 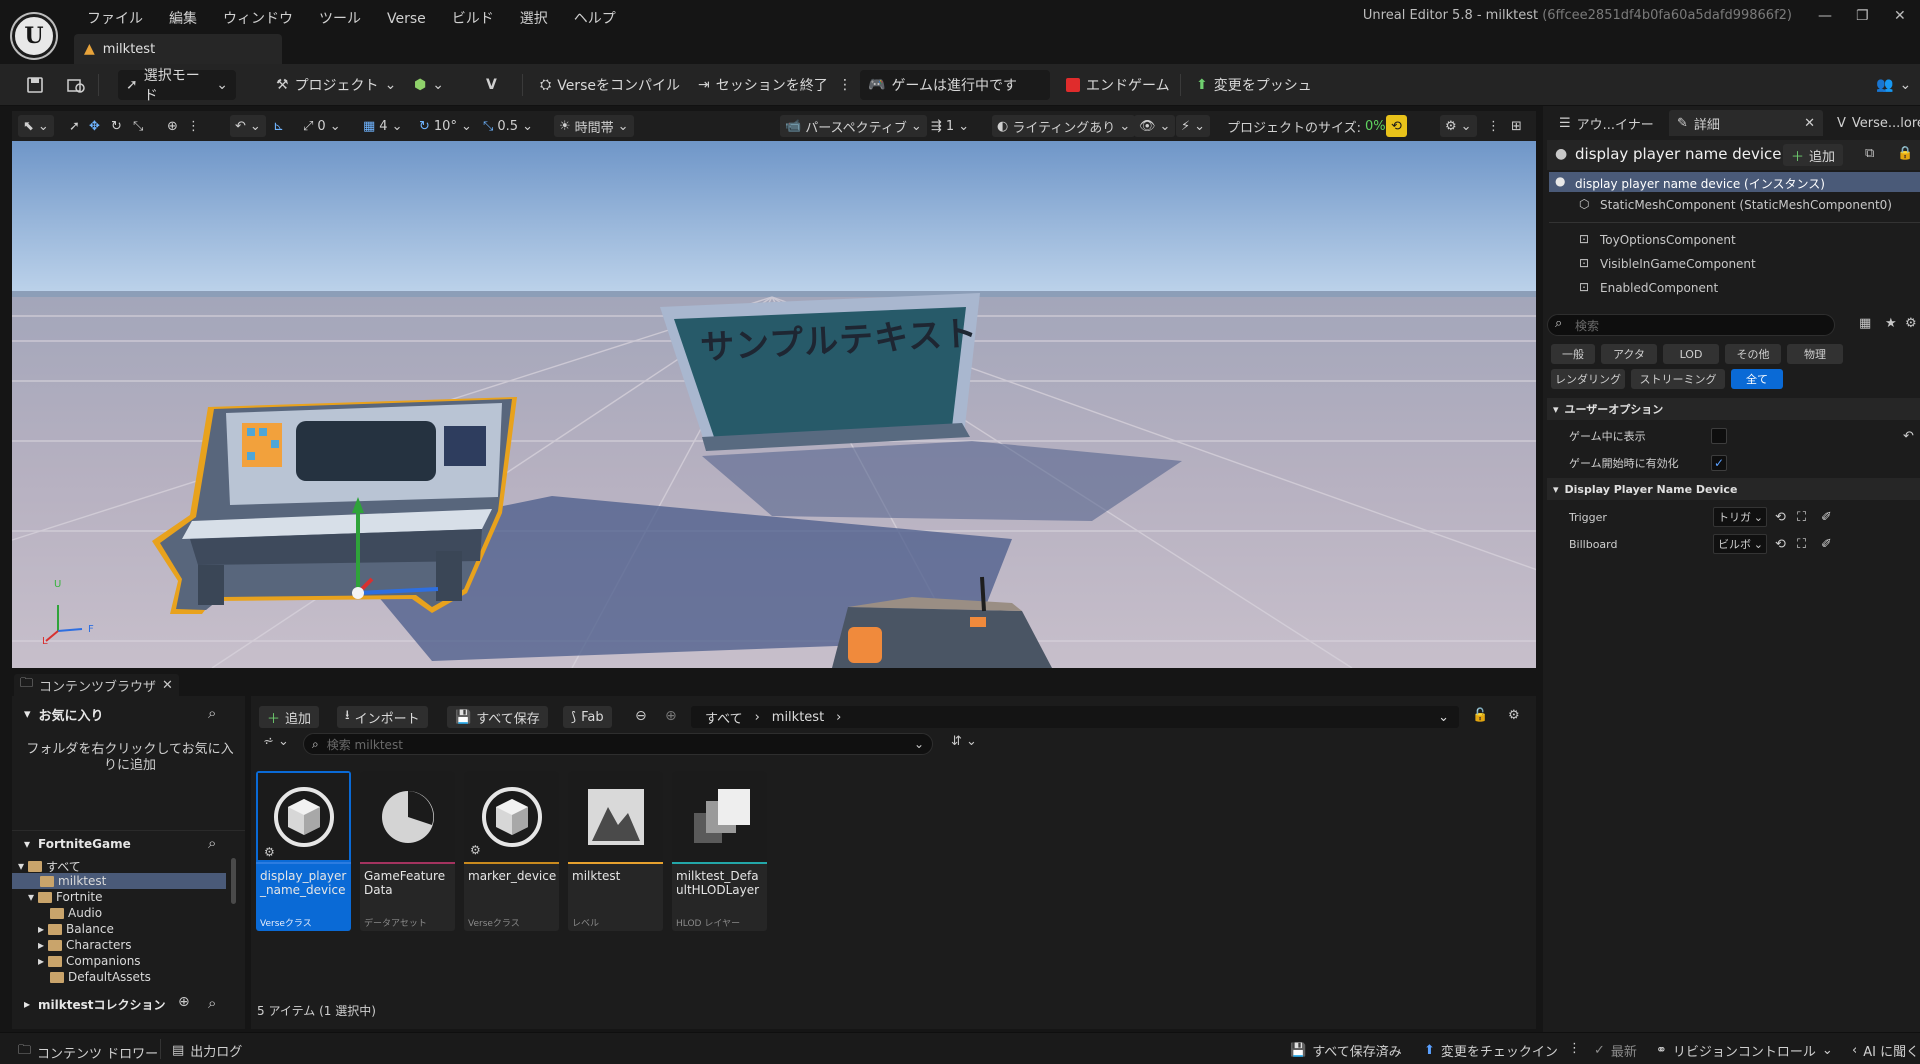 What do you see at coordinates (289, 717) in the screenshot?
I see `add-button: ＋追加` at bounding box center [289, 717].